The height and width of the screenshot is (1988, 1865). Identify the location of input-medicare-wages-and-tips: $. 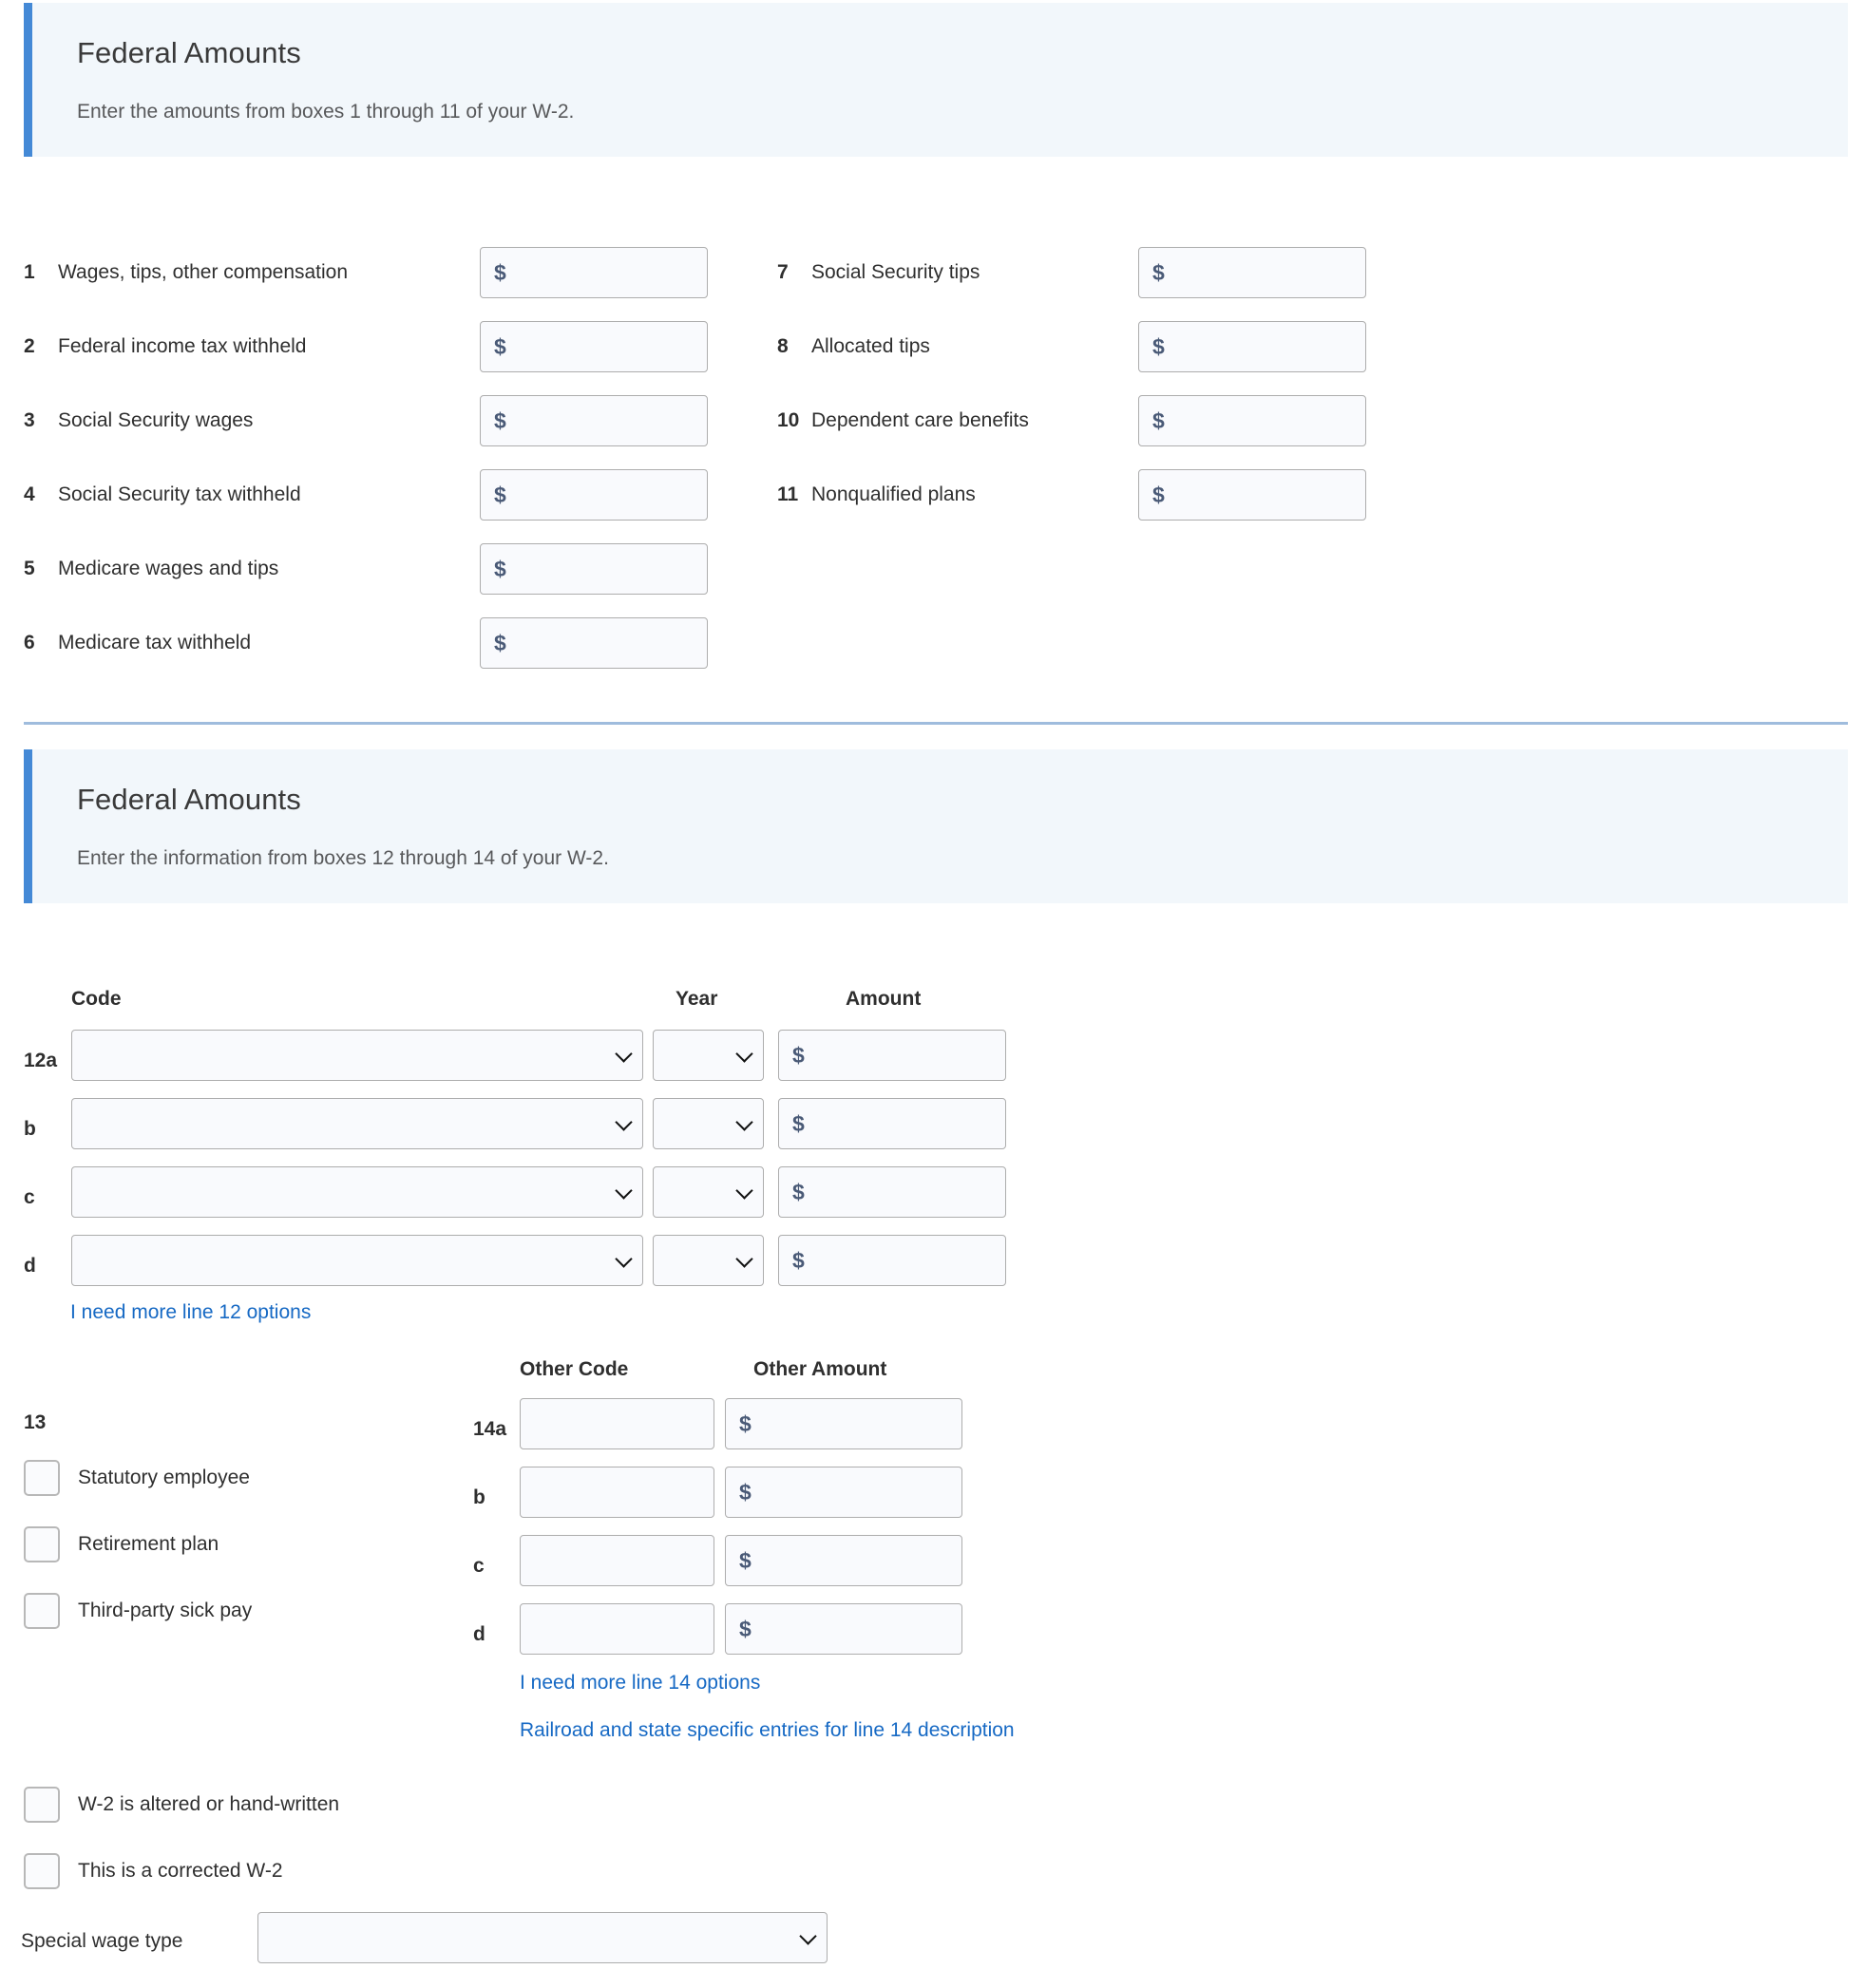
(594, 569).